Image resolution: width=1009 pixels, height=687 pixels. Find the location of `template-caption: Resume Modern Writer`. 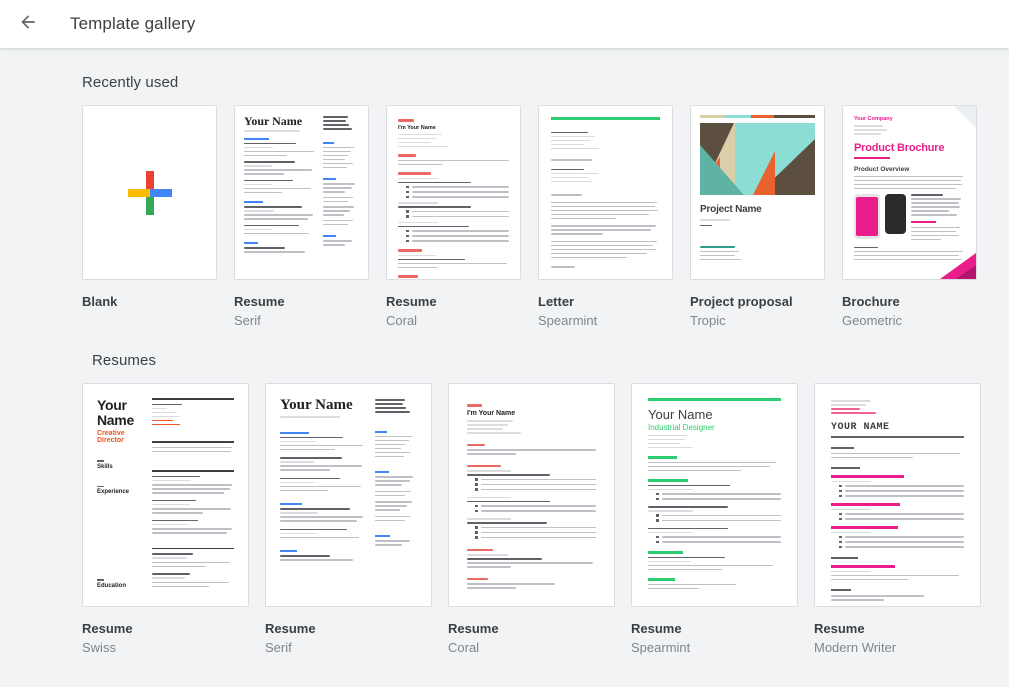

template-caption: Resume Modern Writer is located at coordinates (905, 632).